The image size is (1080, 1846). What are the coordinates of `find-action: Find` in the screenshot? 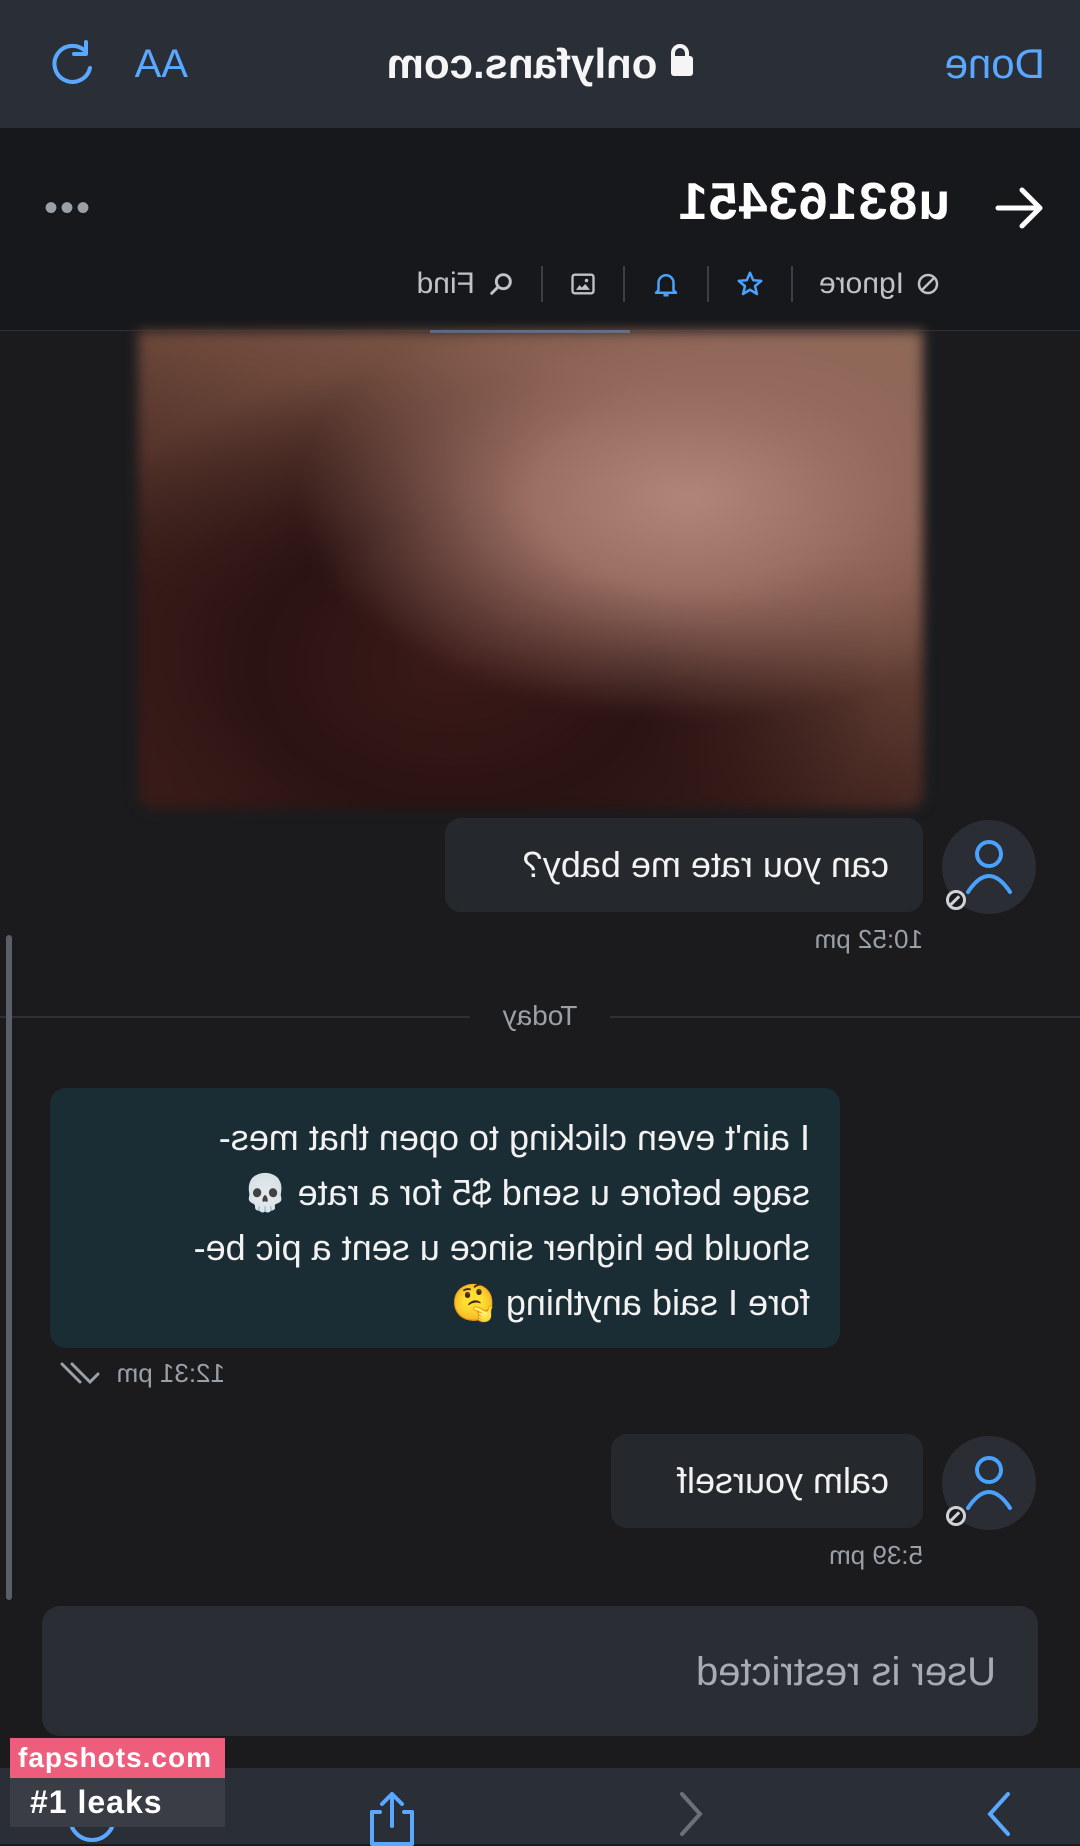 It's located at (466, 284).